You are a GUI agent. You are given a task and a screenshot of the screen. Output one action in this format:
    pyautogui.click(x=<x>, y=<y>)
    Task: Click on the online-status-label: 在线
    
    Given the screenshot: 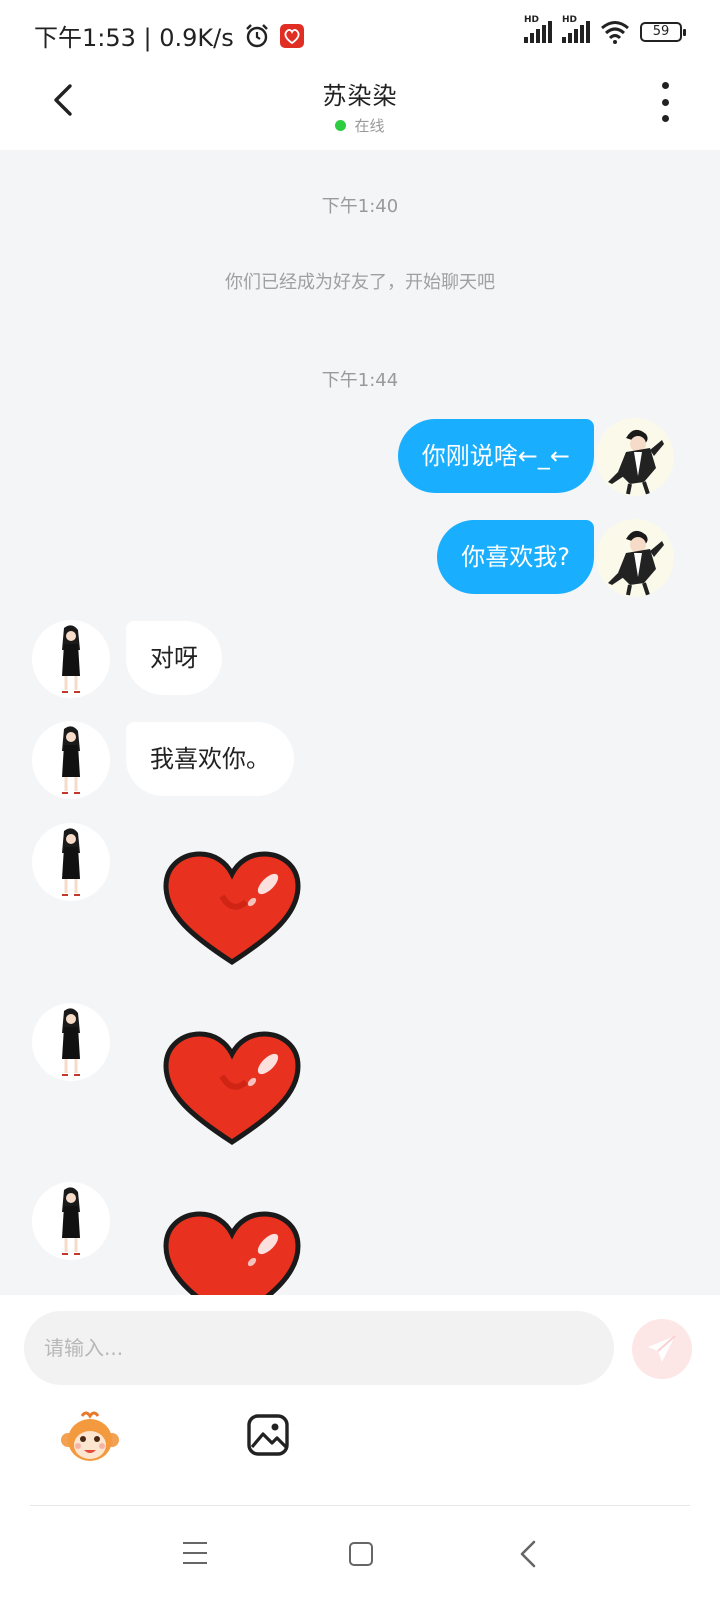 What is the action you would take?
    pyautogui.click(x=369, y=126)
    